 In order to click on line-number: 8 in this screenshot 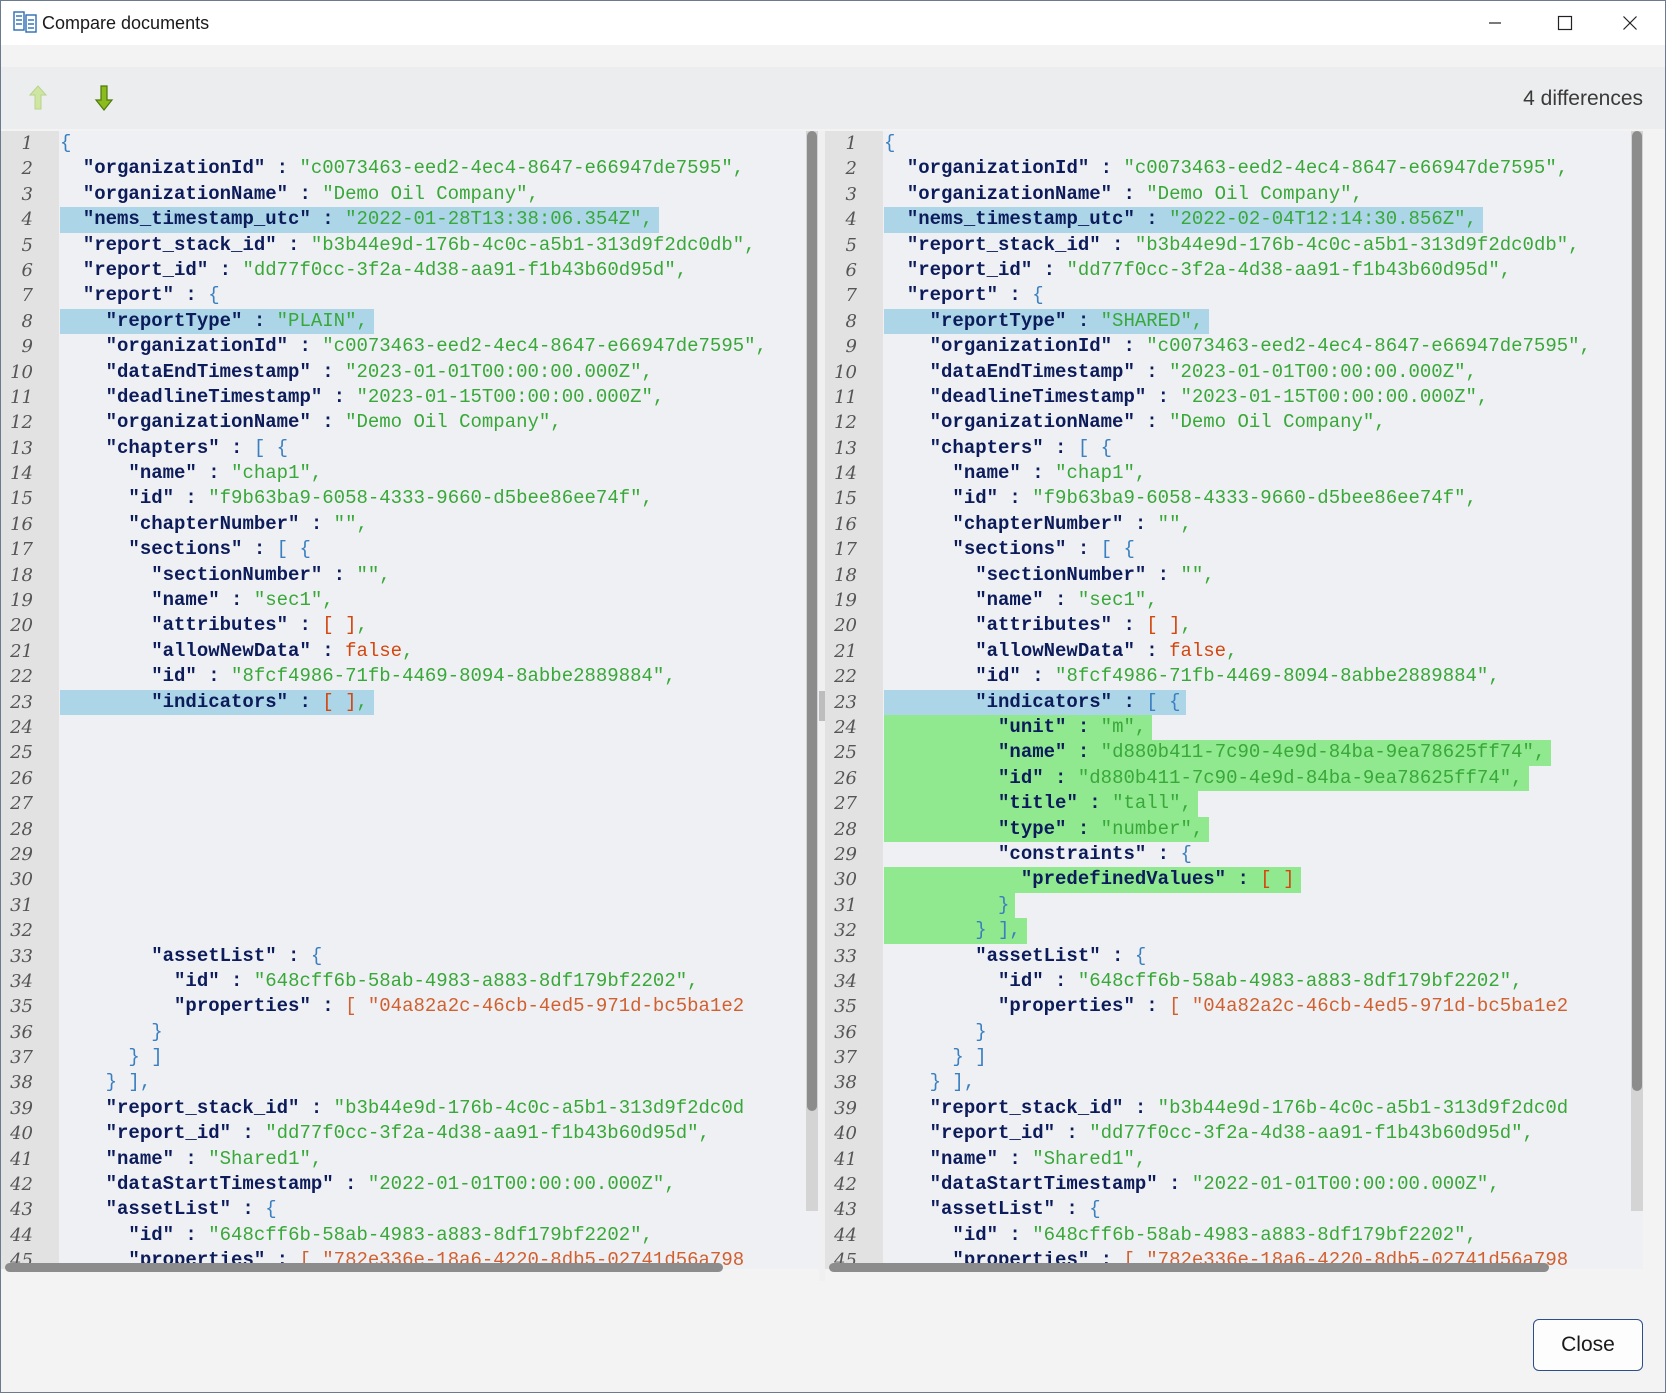, I will do `click(851, 321)`.